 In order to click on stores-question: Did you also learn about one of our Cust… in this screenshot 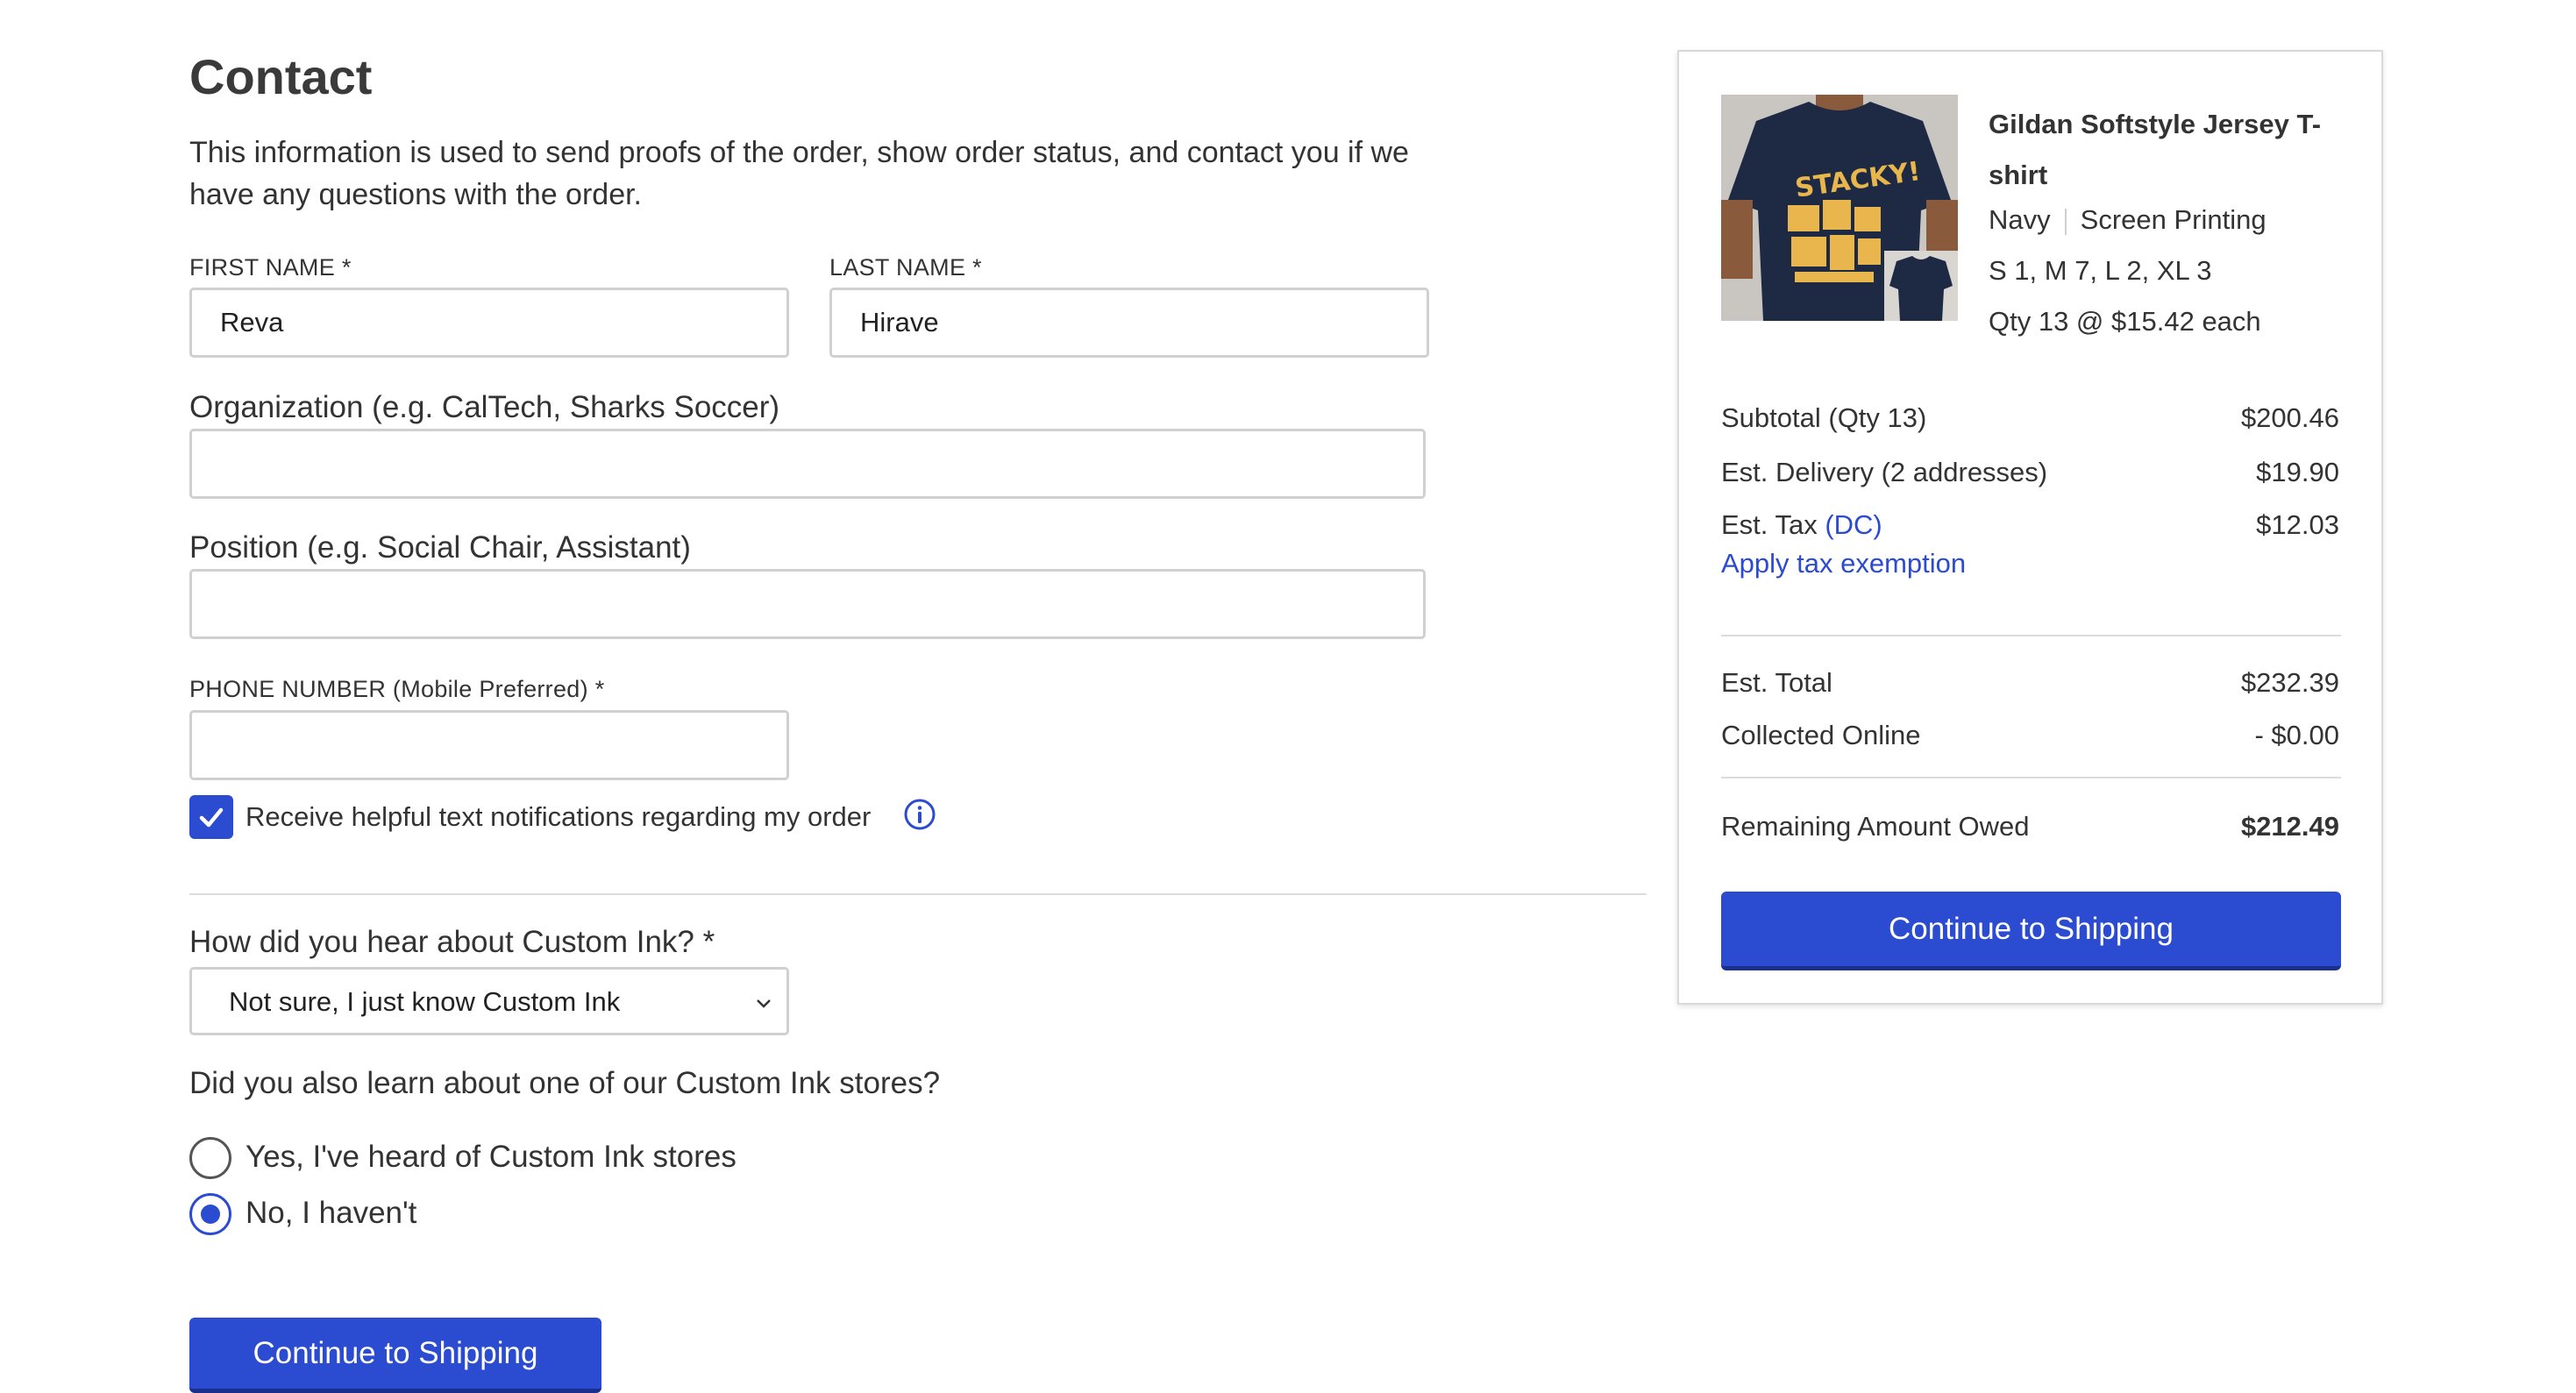, I will do `click(565, 1083)`.